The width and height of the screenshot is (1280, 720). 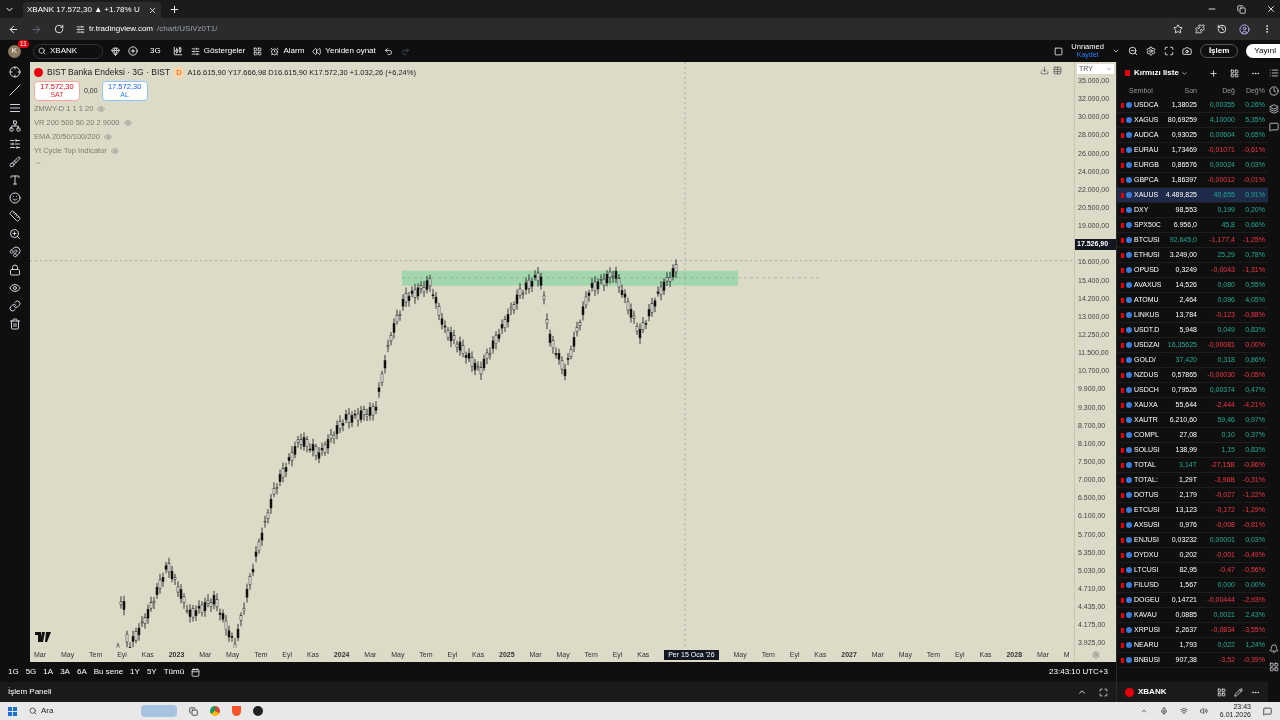 I want to click on address-field: tr.tradingview.com /chart/USiVz0T1/, so click(x=629, y=29).